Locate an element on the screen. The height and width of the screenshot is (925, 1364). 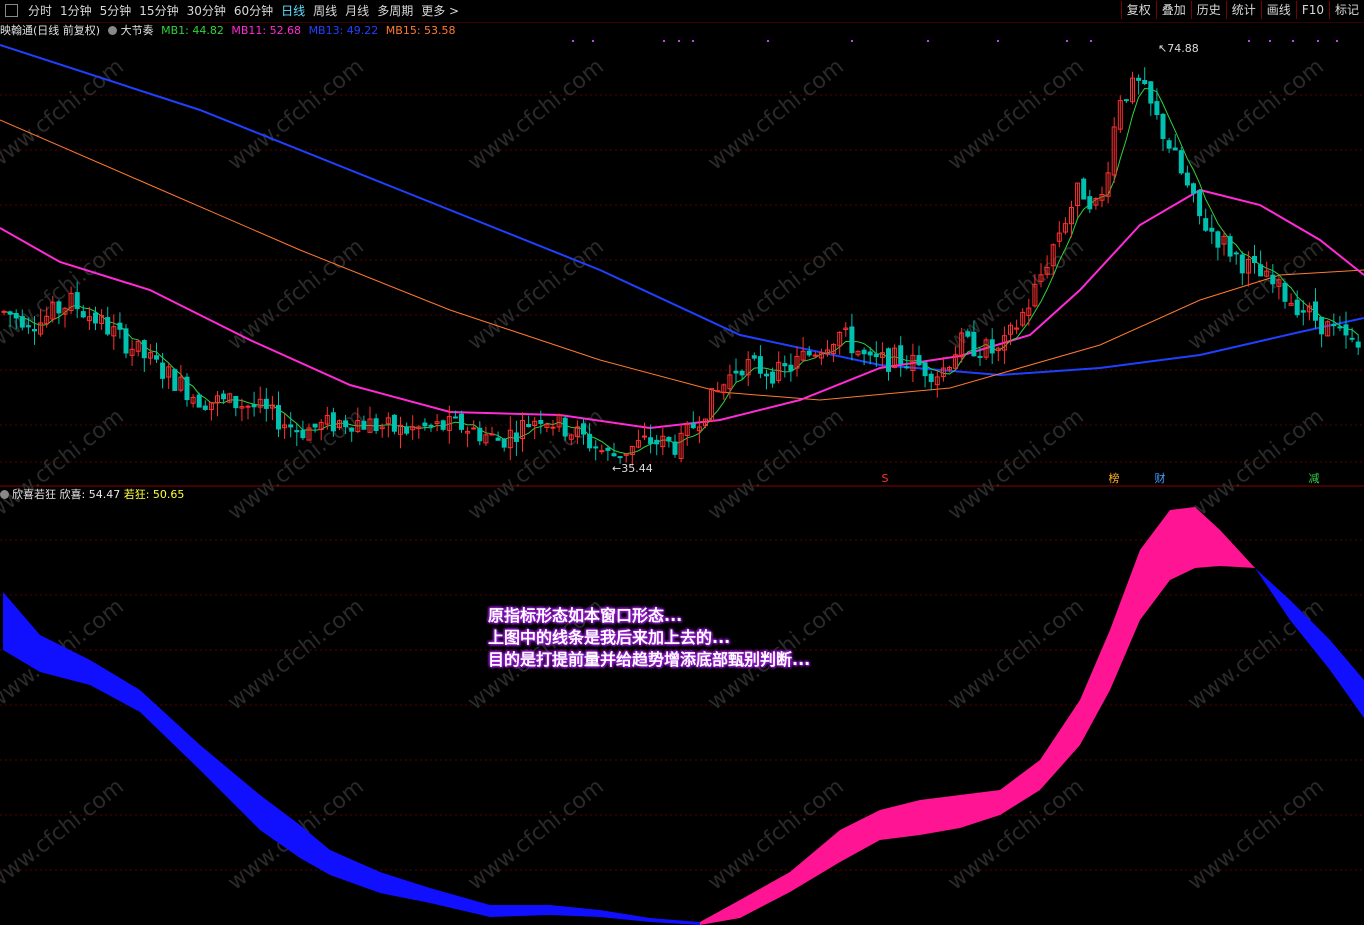
ma-label-mb1: MB1: 44.82 is located at coordinates (192, 30).